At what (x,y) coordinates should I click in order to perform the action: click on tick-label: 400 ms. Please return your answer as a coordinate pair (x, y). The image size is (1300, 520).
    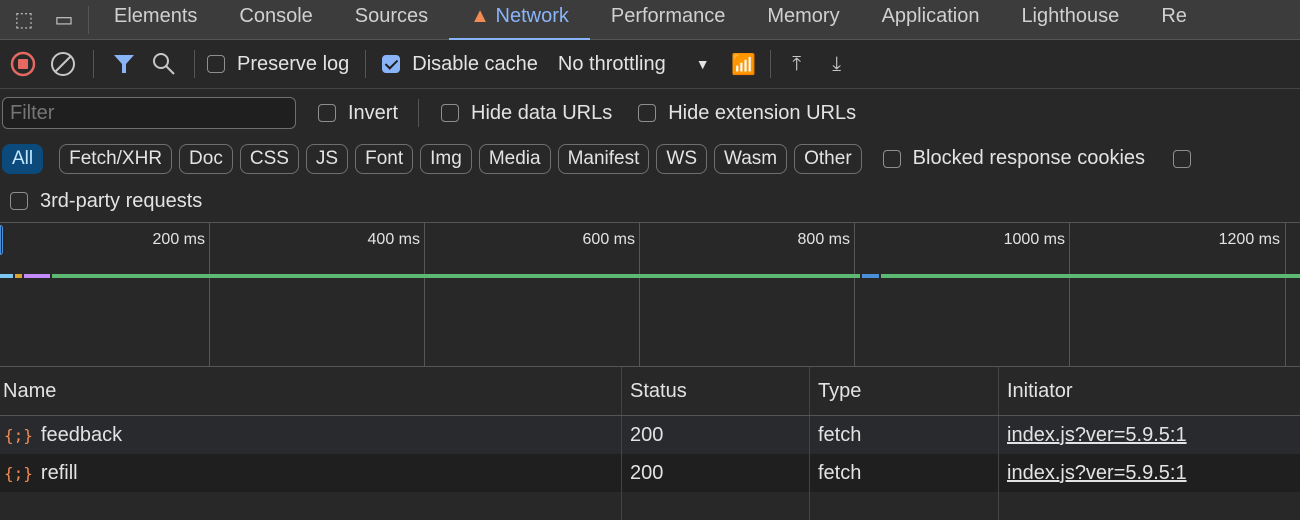
    Looking at the image, I should click on (393, 239).